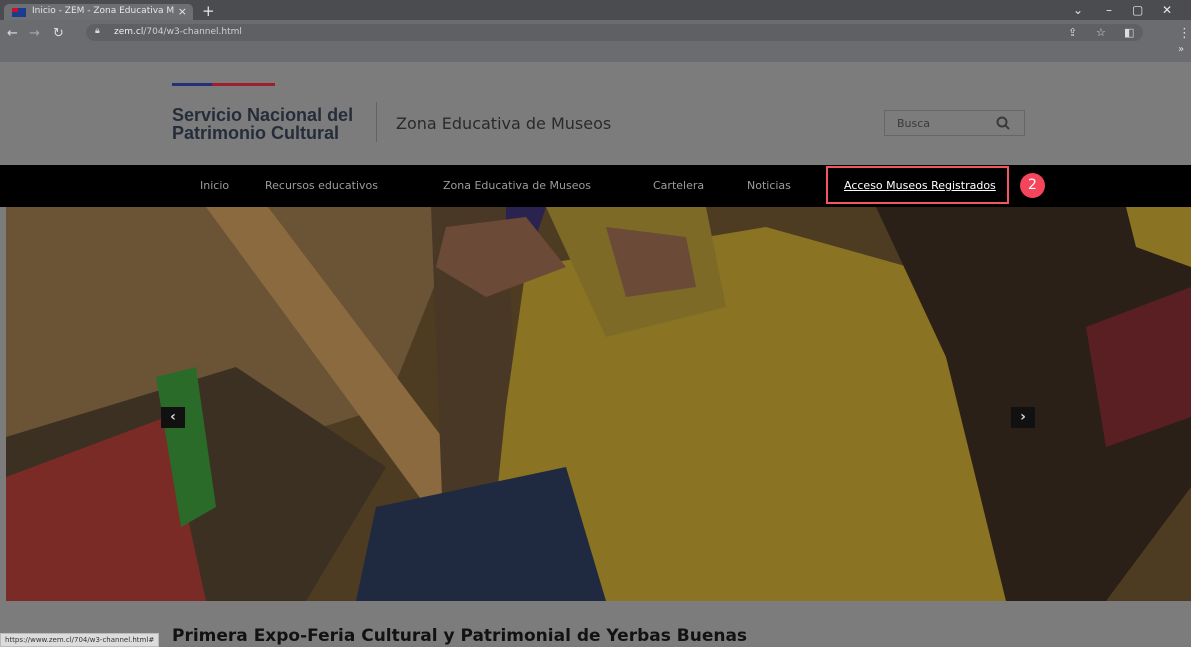 Image resolution: width=1191 pixels, height=647 pixels. Describe the element at coordinates (1137, 10) in the screenshot. I see `restore-button: ▢` at that location.